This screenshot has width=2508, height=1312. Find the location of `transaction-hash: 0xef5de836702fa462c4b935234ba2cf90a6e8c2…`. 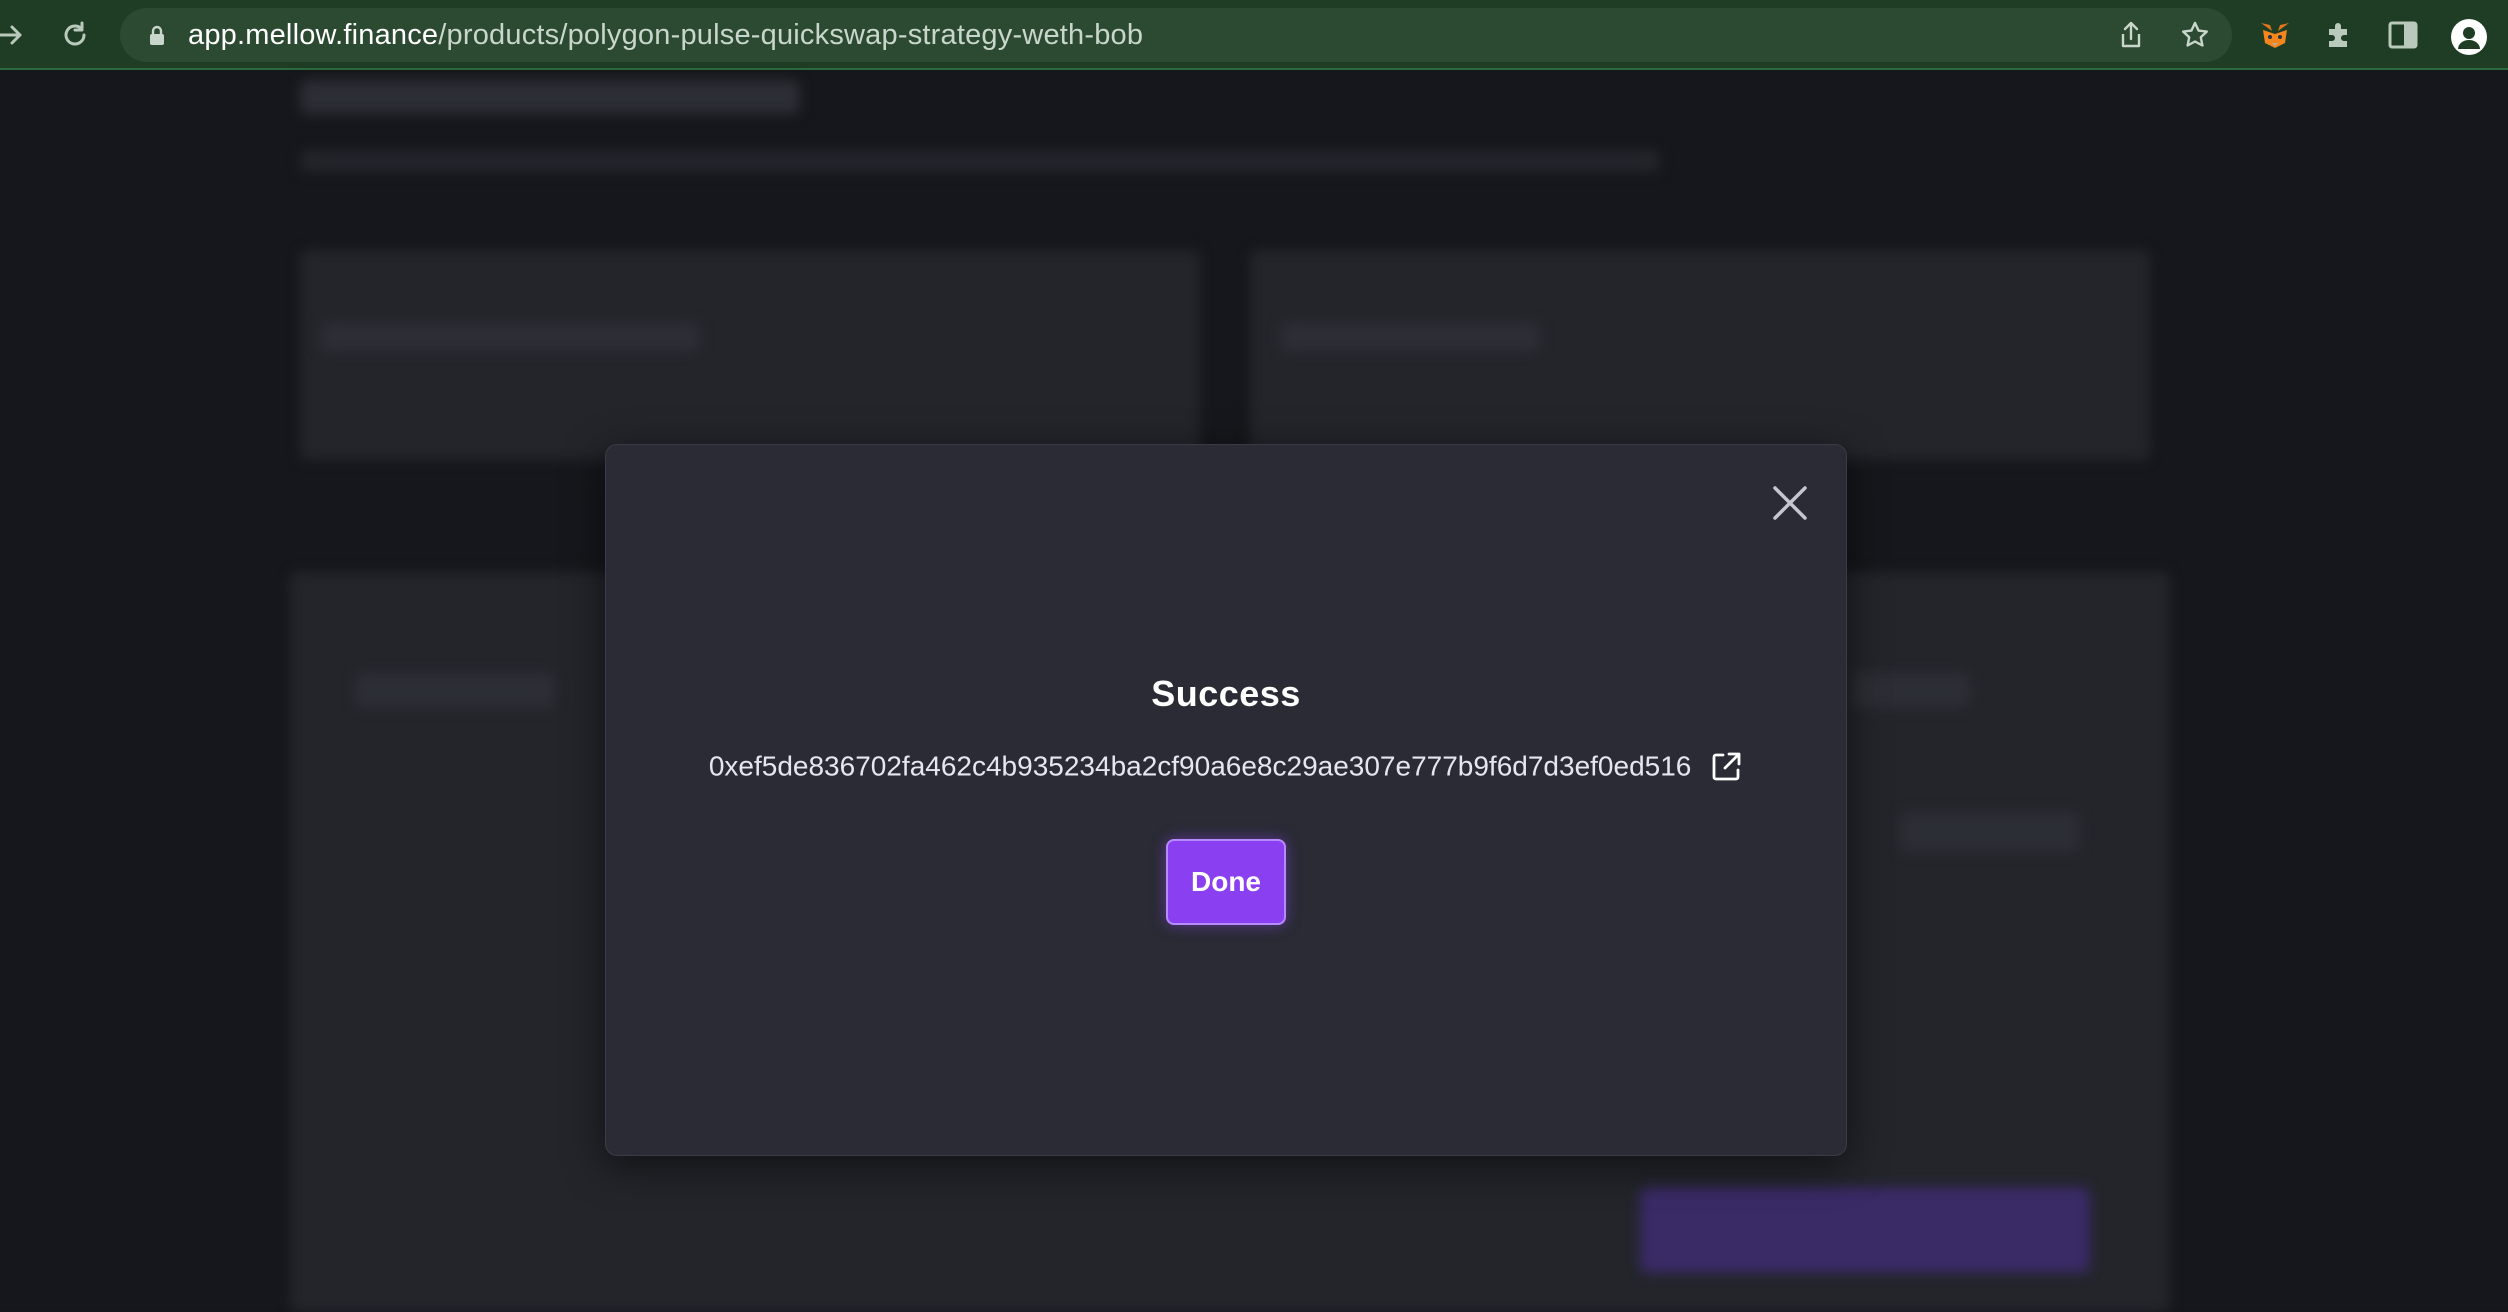

transaction-hash: 0xef5de836702fa462c4b935234ba2cf90a6e8c2… is located at coordinates (1200, 766).